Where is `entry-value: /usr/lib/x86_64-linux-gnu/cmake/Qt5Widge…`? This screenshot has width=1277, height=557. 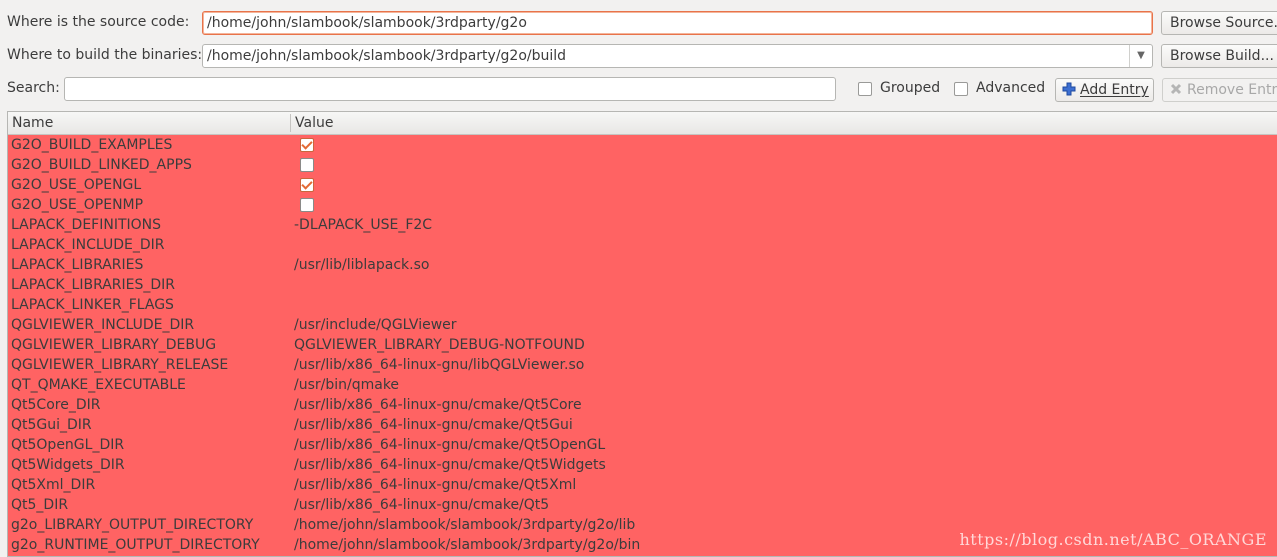
entry-value: /usr/lib/x86_64-linux-gnu/cmake/Qt5Widge… is located at coordinates (450, 465).